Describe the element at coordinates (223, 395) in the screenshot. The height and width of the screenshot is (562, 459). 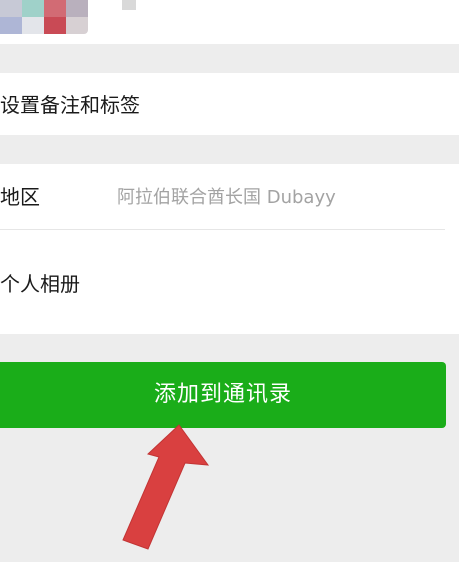
I see `add-to-contacts-button: 添加到通讯录` at that location.